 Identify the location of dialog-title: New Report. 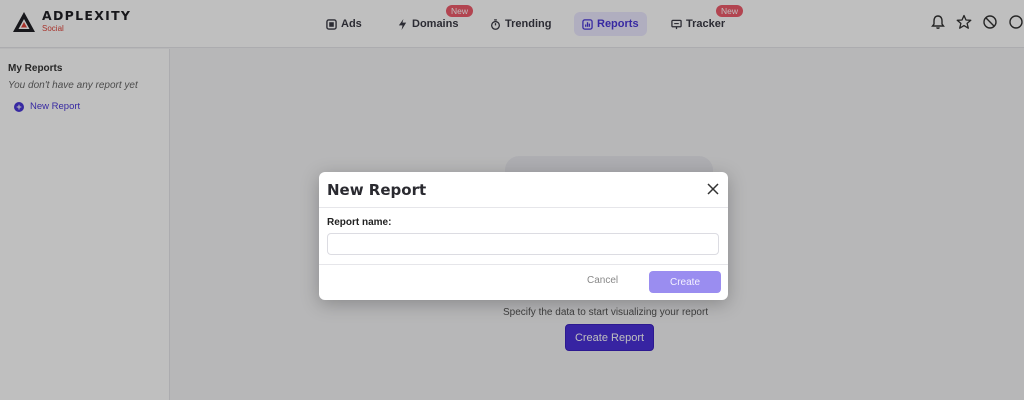
(377, 190).